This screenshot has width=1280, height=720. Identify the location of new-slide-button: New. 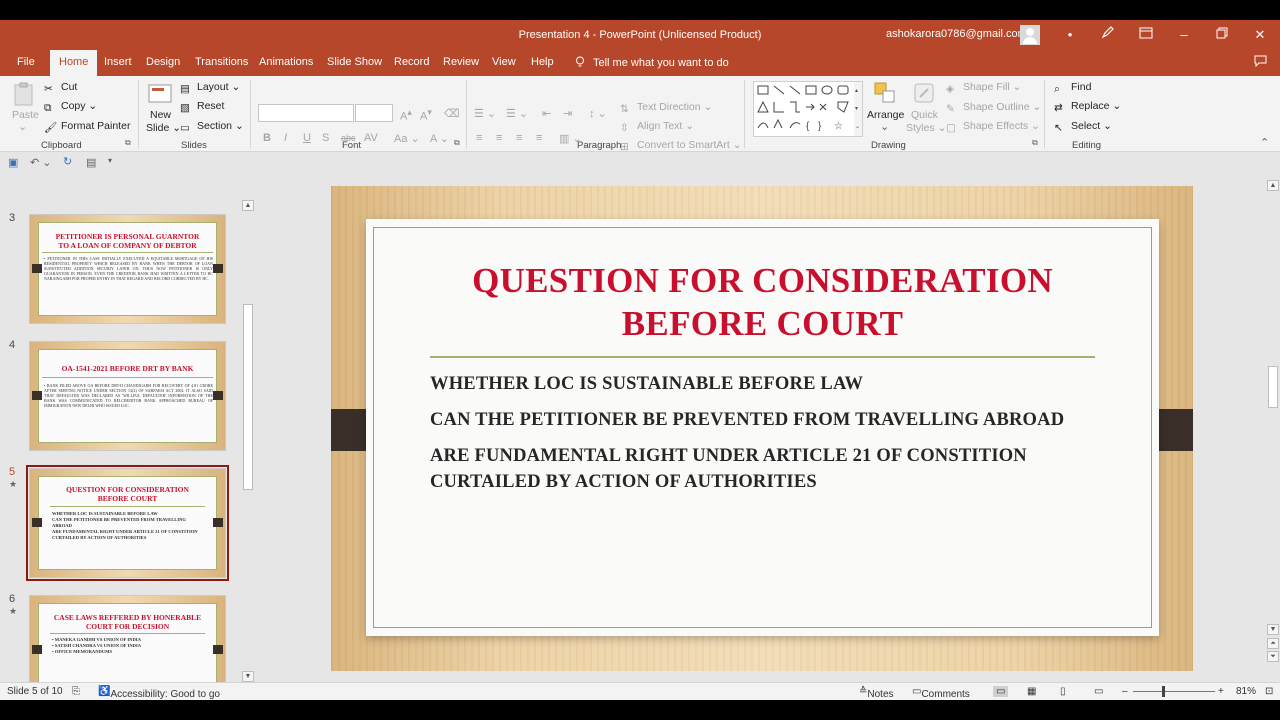
(160, 115).